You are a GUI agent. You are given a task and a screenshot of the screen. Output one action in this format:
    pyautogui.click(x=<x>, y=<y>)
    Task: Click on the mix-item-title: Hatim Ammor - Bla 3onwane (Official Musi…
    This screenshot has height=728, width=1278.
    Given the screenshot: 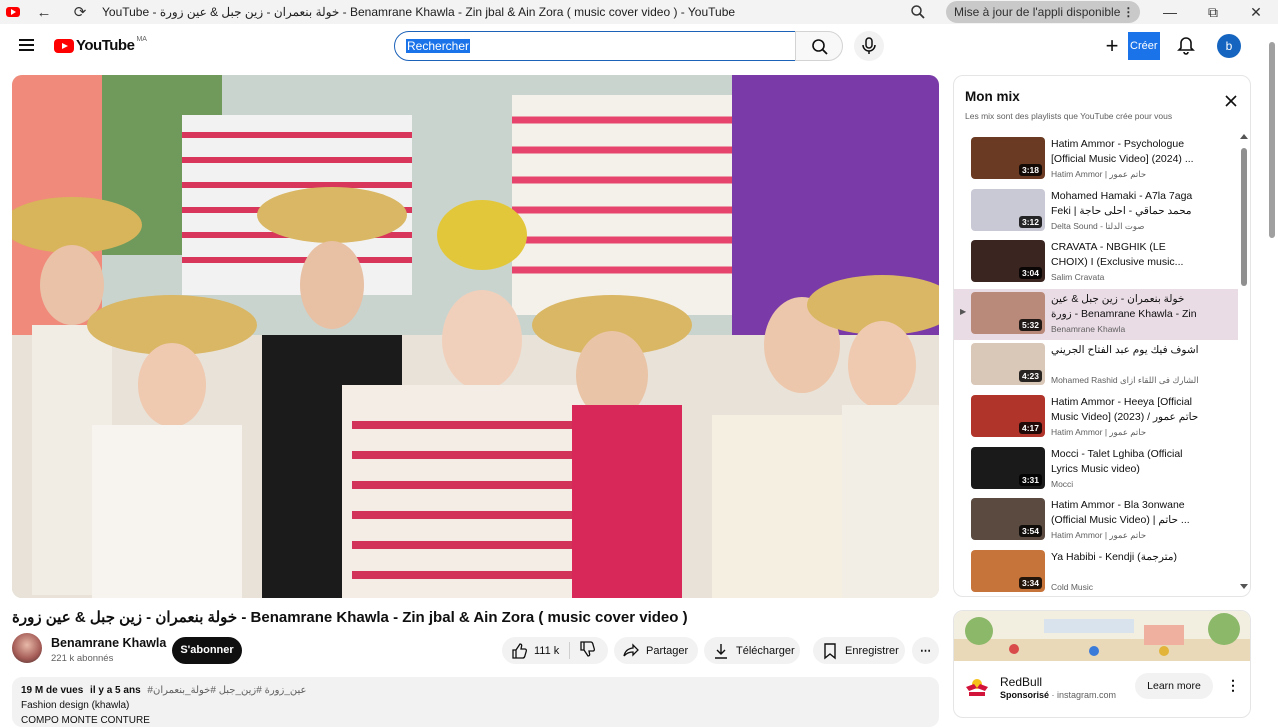 What is the action you would take?
    pyautogui.click(x=1126, y=513)
    